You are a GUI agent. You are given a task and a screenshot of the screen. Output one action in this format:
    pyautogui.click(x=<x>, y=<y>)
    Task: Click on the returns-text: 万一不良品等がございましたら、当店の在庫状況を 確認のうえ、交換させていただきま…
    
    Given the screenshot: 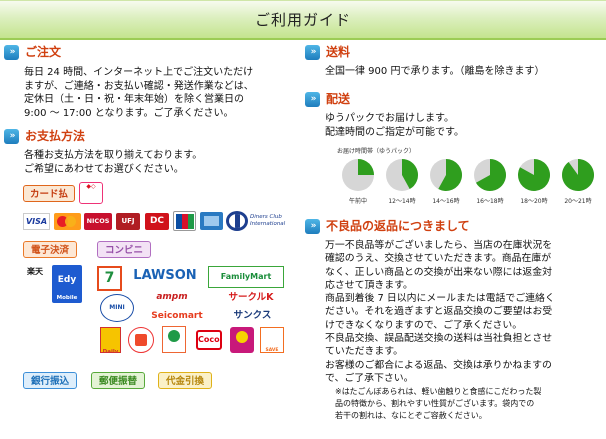 What is the action you would take?
    pyautogui.click(x=440, y=312)
    